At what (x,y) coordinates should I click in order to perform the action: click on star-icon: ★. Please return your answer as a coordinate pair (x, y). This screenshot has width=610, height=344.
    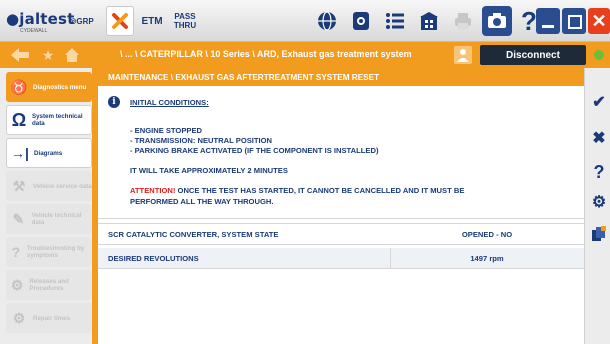
    Looking at the image, I should click on (48, 54).